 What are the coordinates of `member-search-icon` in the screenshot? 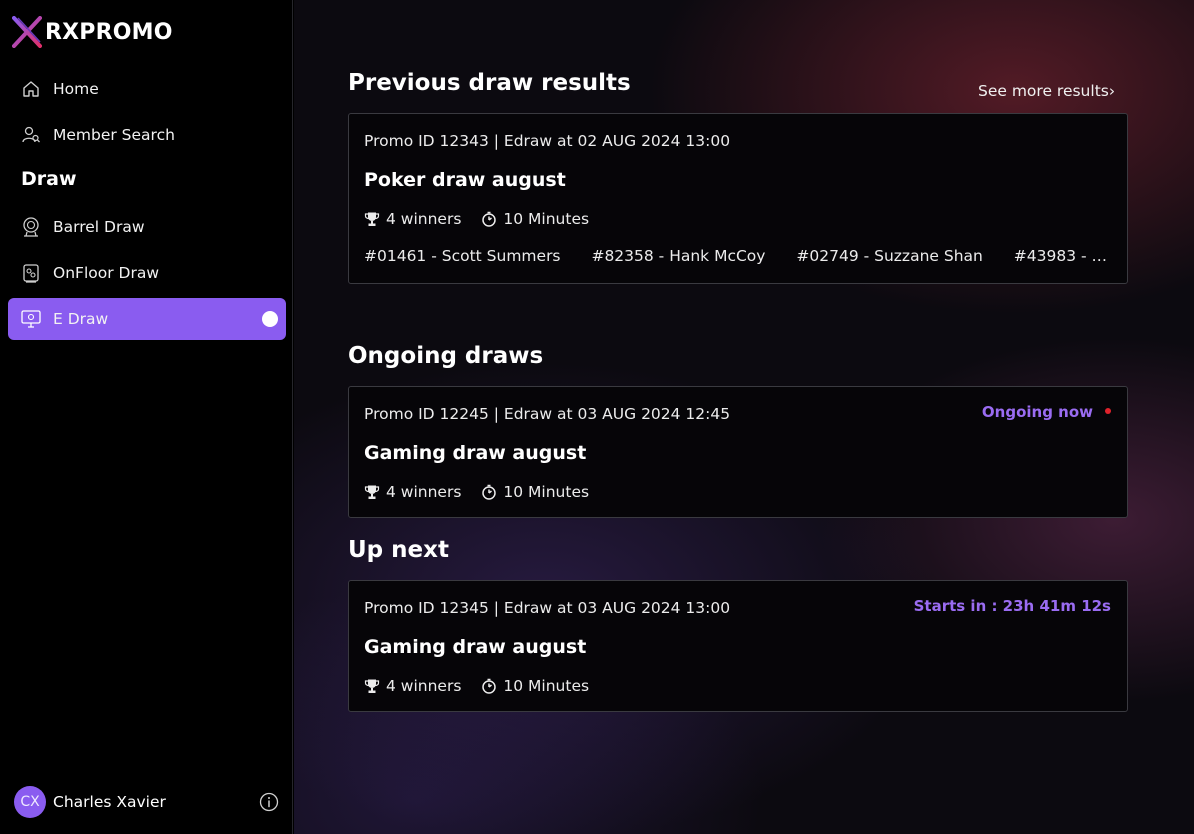 It's located at (31, 135).